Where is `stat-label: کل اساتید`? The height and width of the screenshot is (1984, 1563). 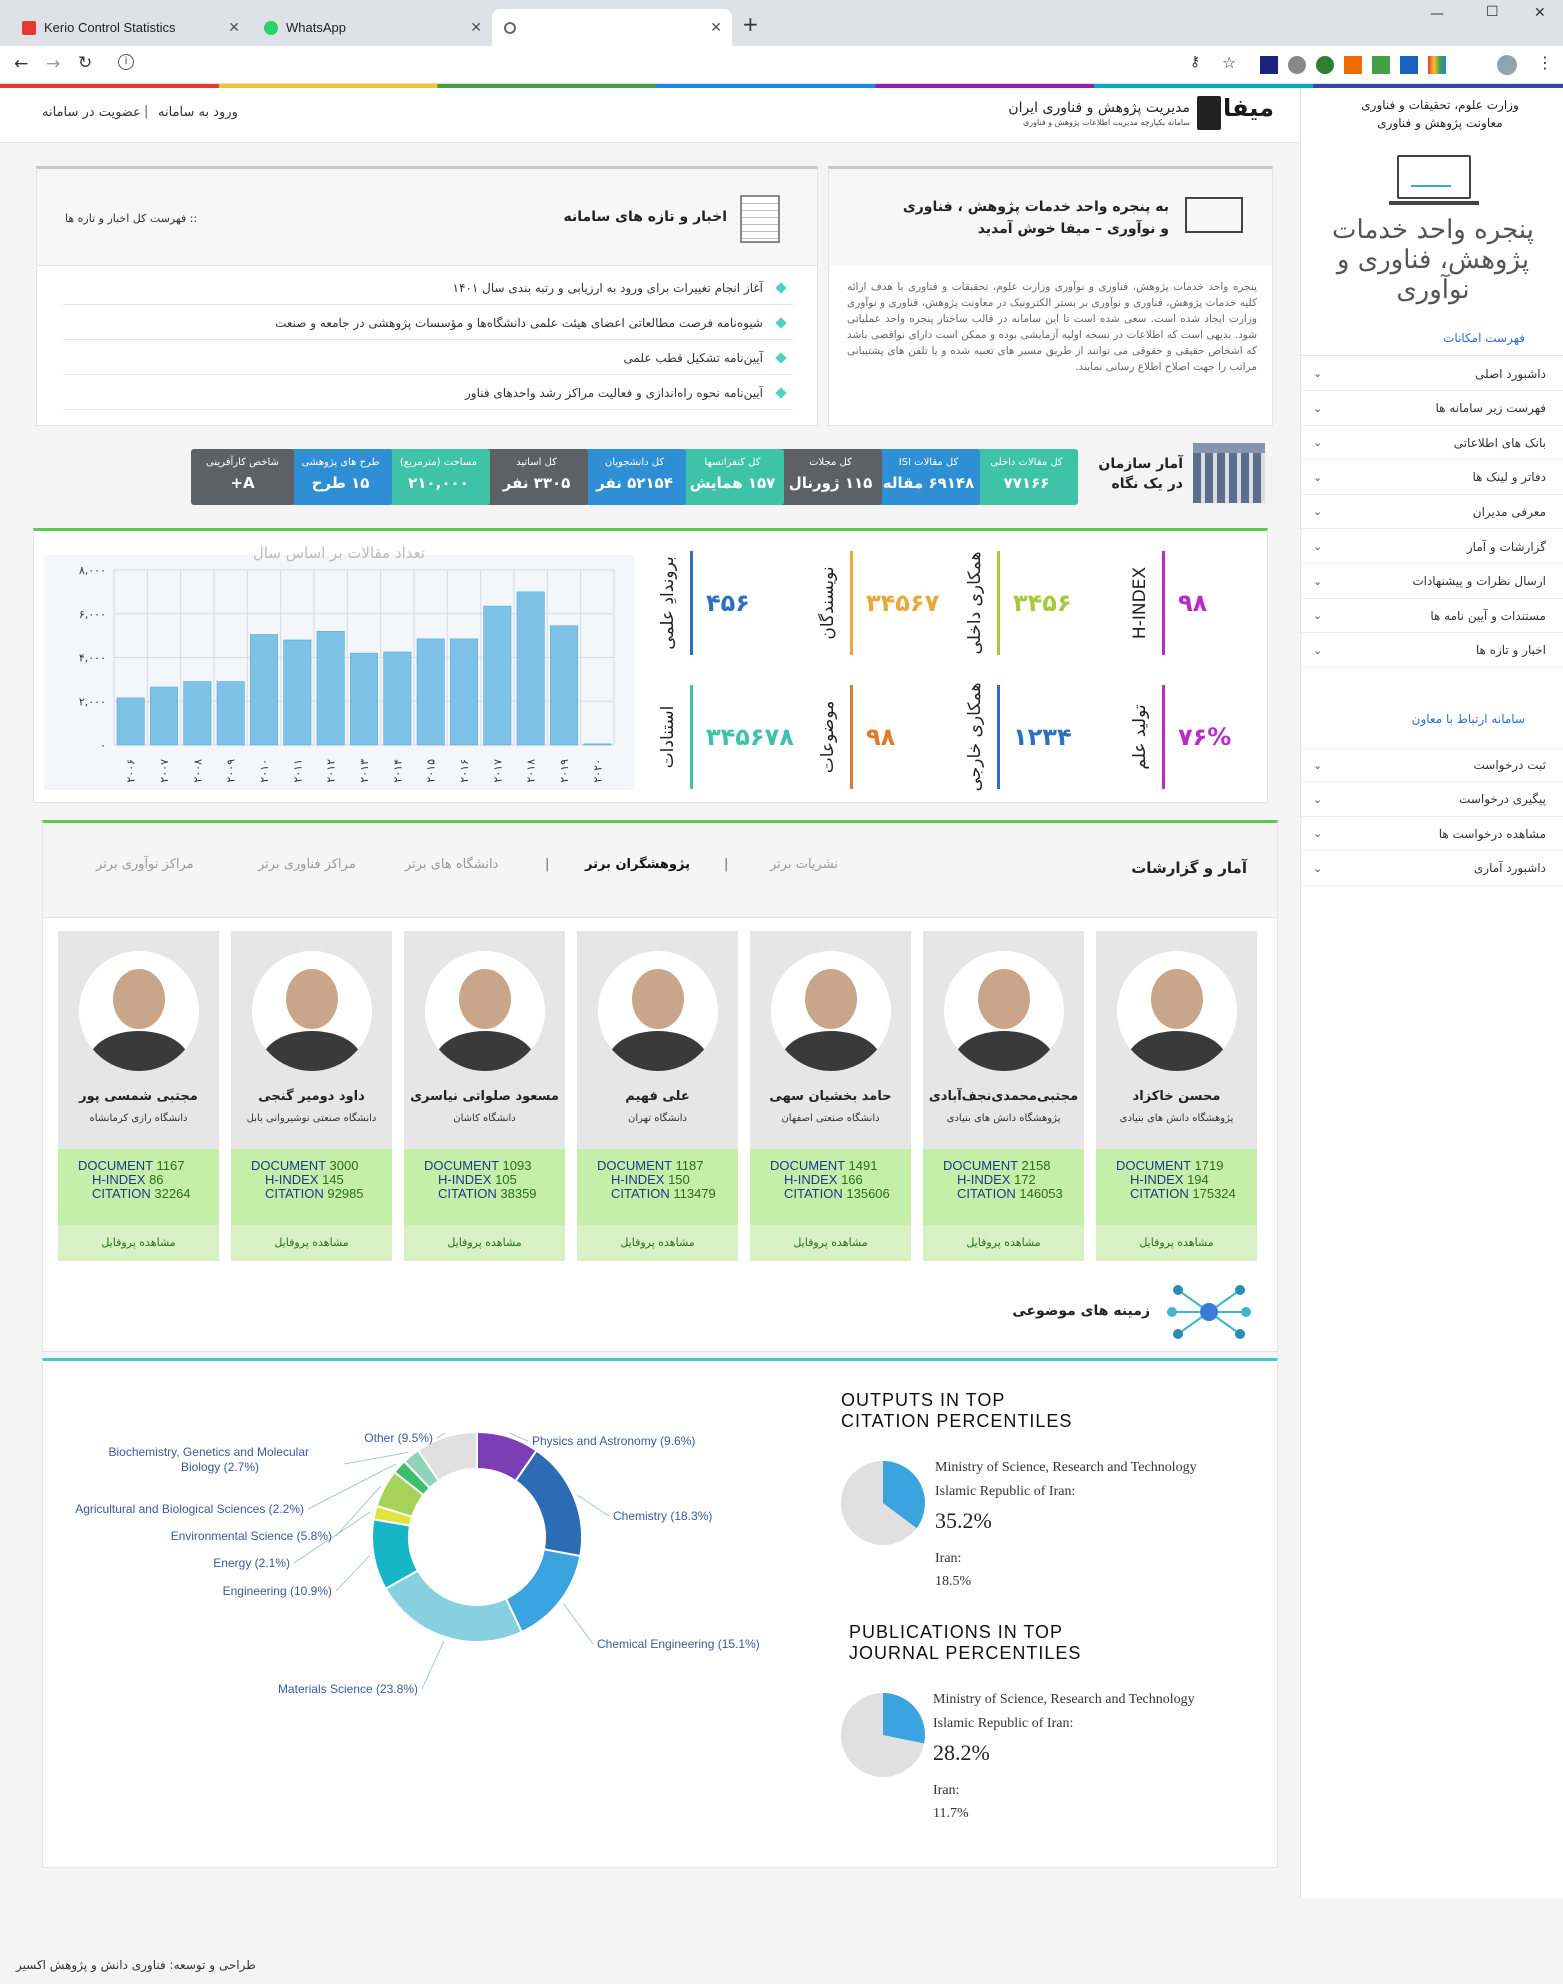 stat-label: کل اساتید is located at coordinates (536, 462).